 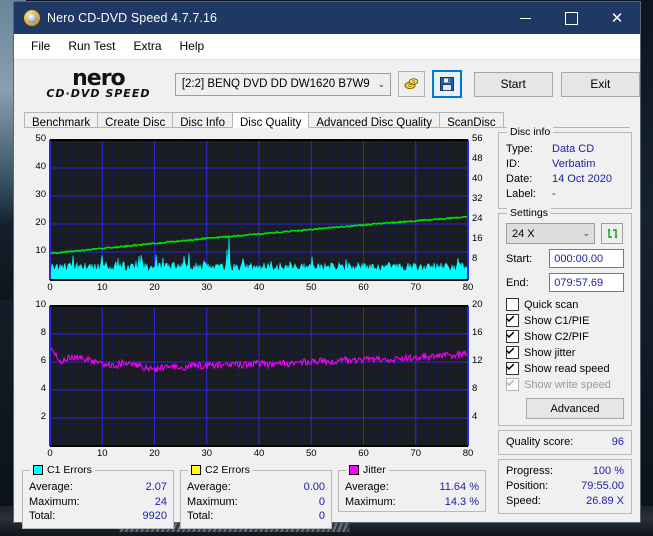 I want to click on chart2-y2tick: 16, so click(x=477, y=332).